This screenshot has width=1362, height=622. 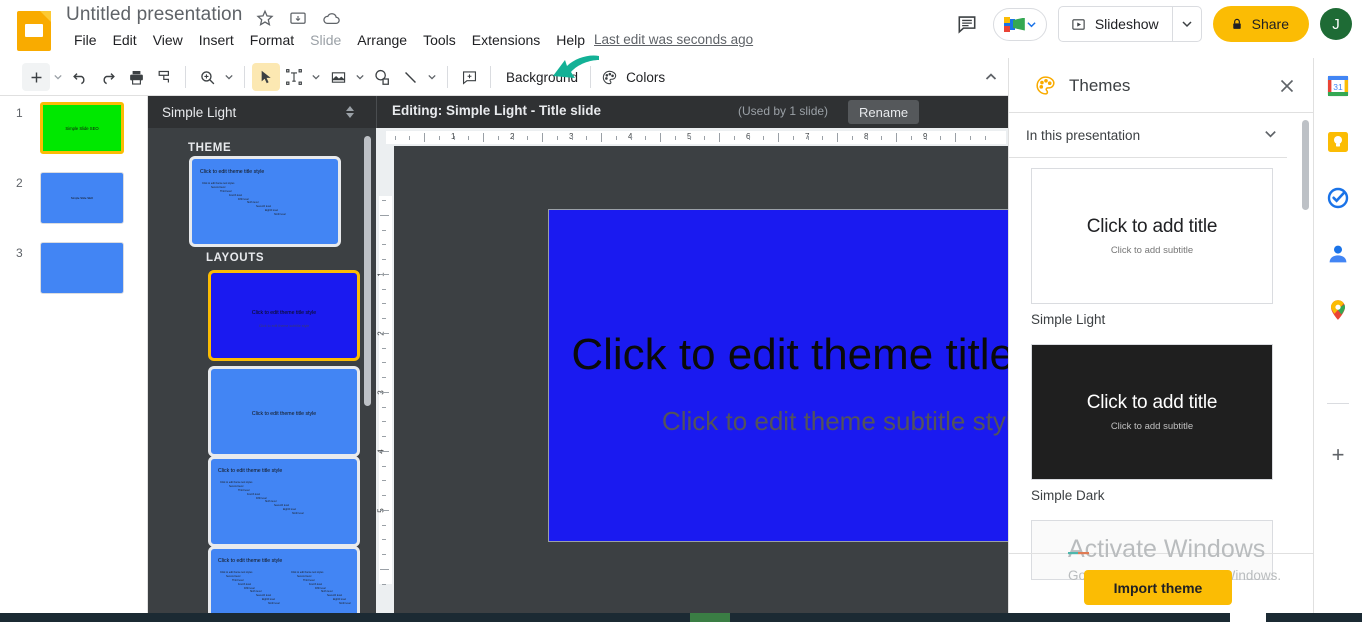 I want to click on slide-filmstrip: 1 Simple Slide SEO 2 Simple Slide SEO 3, so click(x=74, y=359).